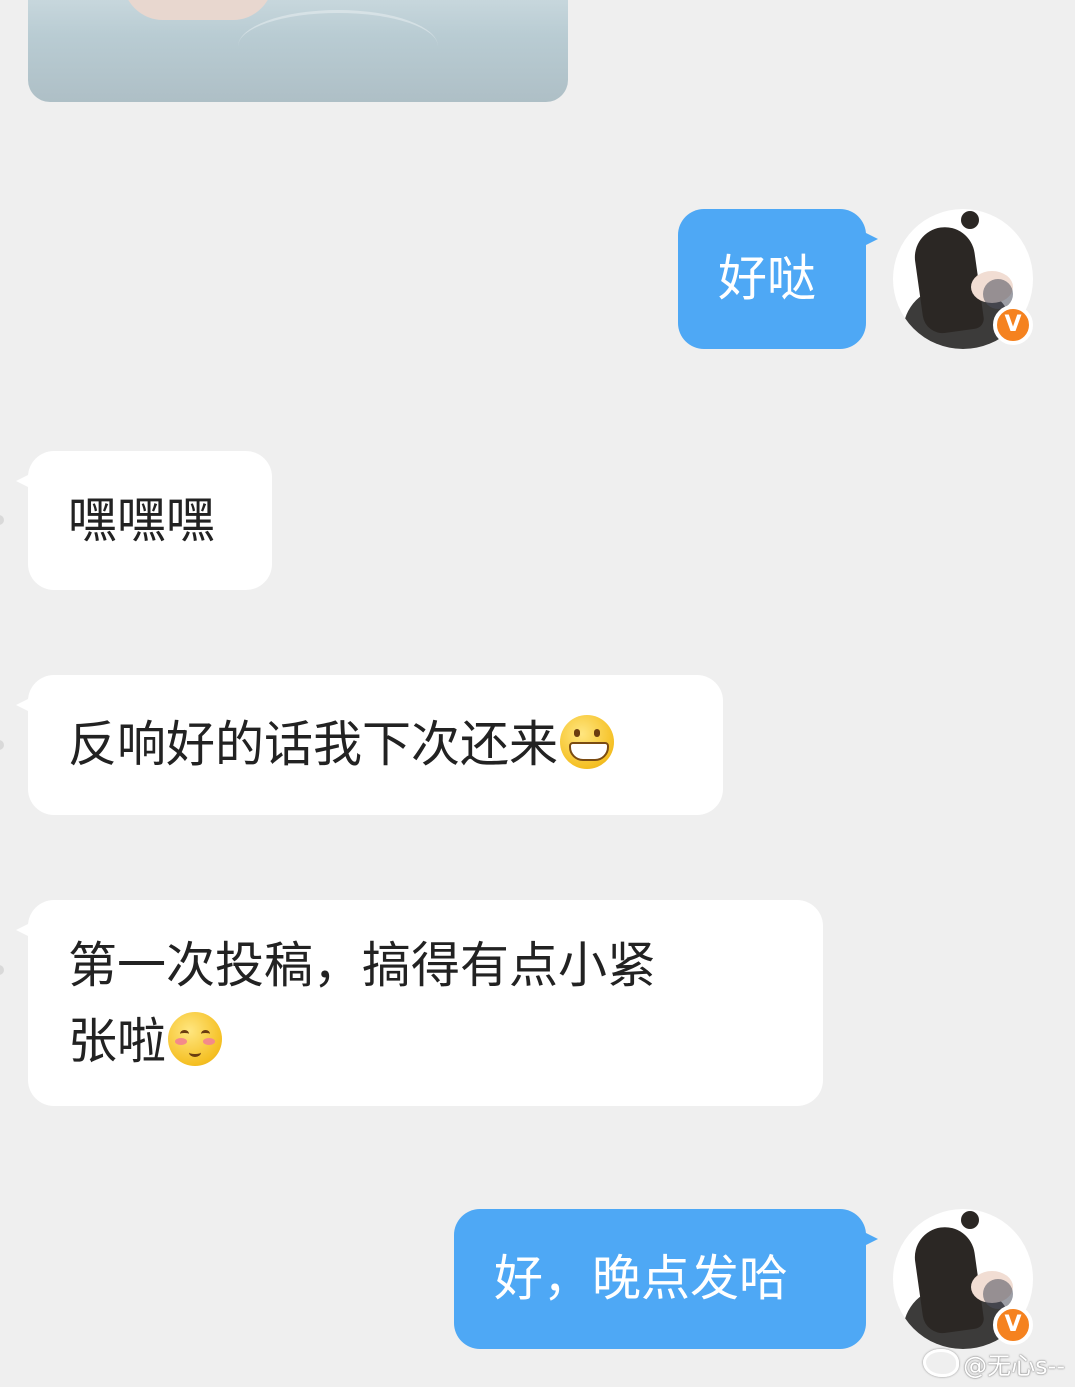  What do you see at coordinates (195, 1039) in the screenshot?
I see `shy-emoji-icon` at bounding box center [195, 1039].